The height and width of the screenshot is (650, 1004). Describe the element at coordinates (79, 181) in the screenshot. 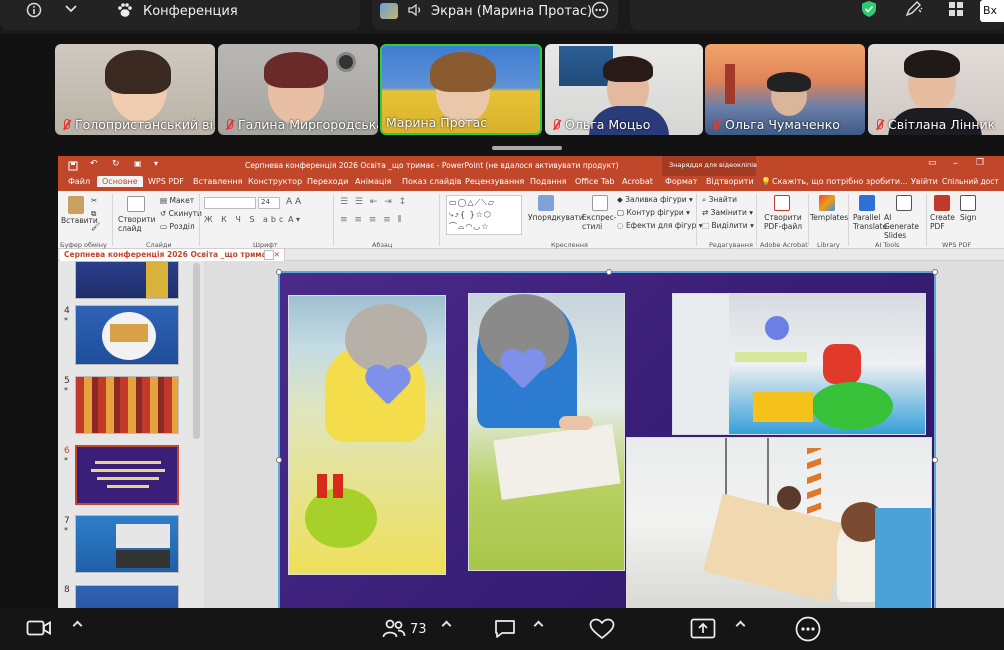

I see `tab-file: Файл` at that location.